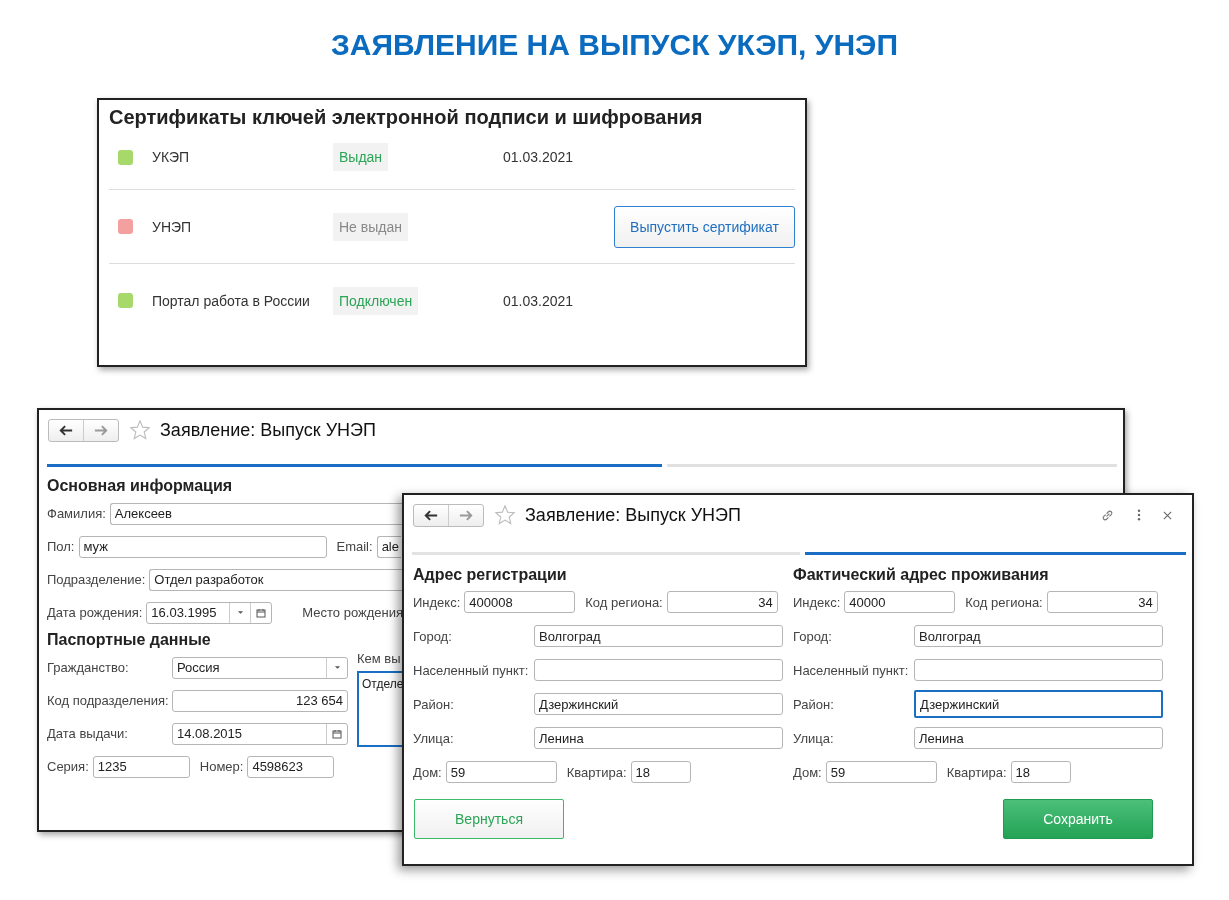 The image size is (1229, 900). What do you see at coordinates (129, 640) in the screenshot?
I see `section-heading: Паспортные данные` at bounding box center [129, 640].